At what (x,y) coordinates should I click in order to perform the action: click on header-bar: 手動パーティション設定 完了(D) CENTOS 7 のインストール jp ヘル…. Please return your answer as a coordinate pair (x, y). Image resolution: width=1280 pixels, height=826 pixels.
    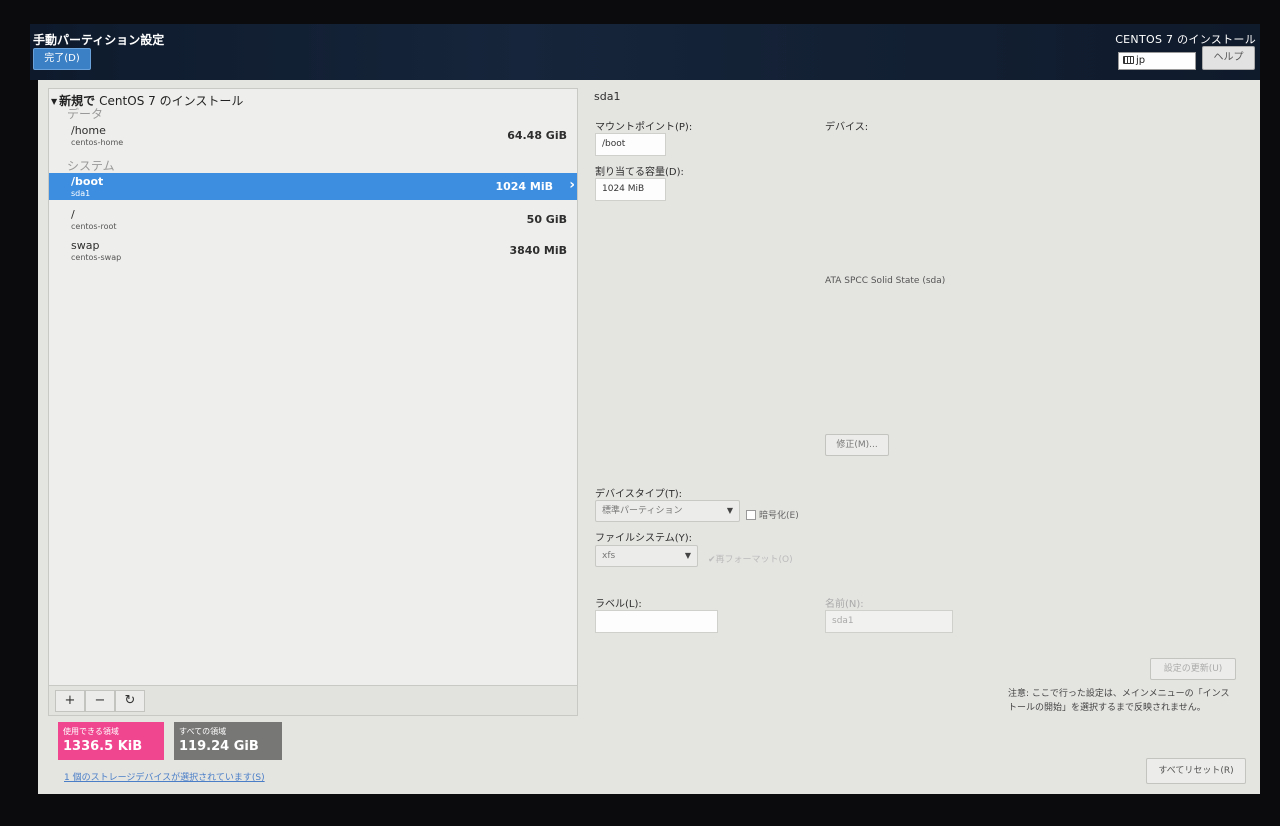
    Looking at the image, I should click on (645, 52).